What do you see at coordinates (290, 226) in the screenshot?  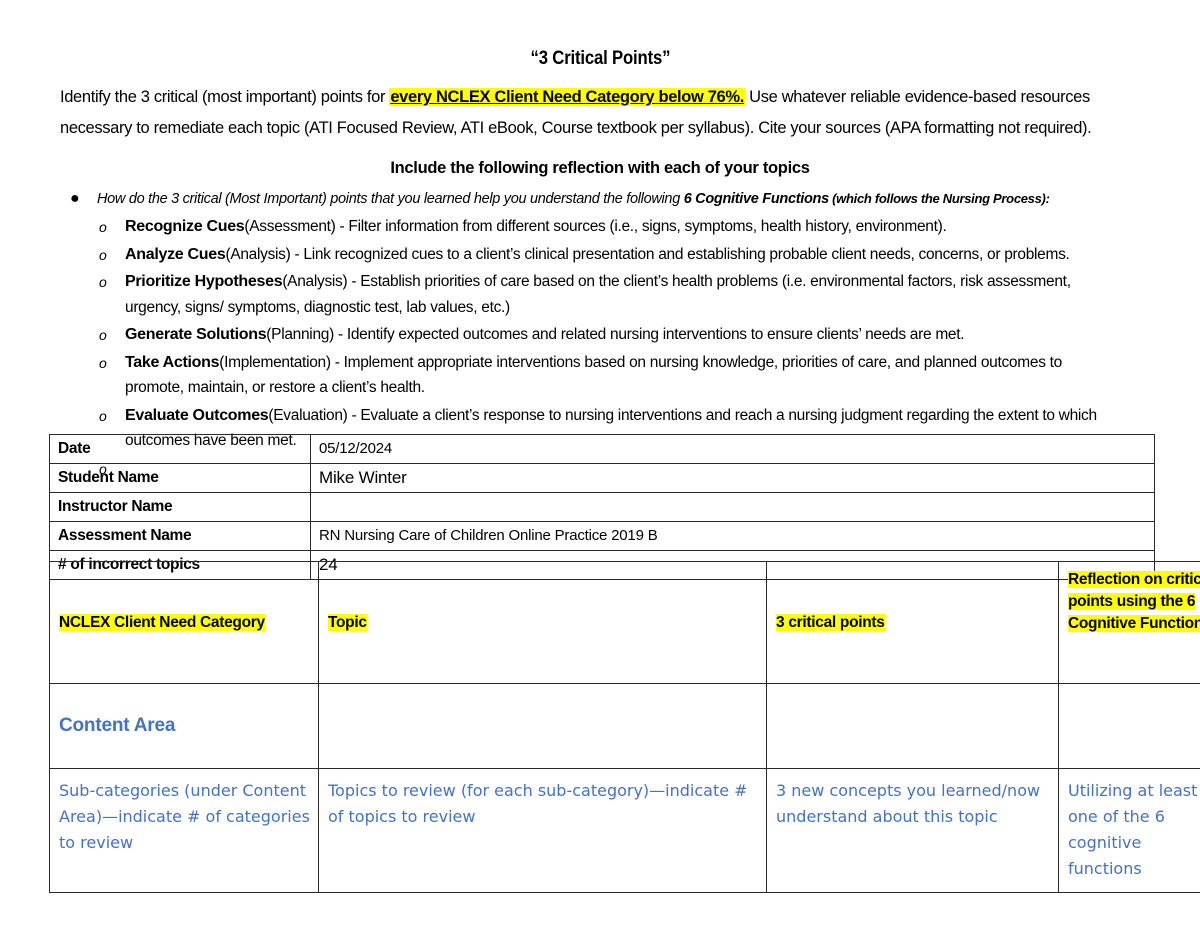 I see `function-phase: (Assessment)` at bounding box center [290, 226].